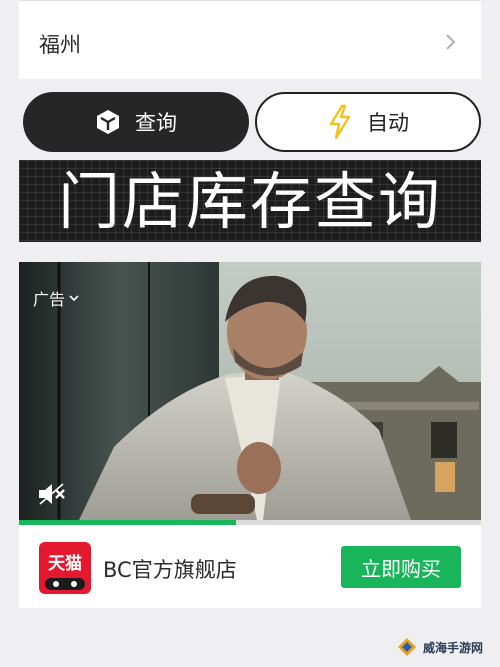 This screenshot has width=500, height=667. I want to click on lightning-icon, so click(340, 122).